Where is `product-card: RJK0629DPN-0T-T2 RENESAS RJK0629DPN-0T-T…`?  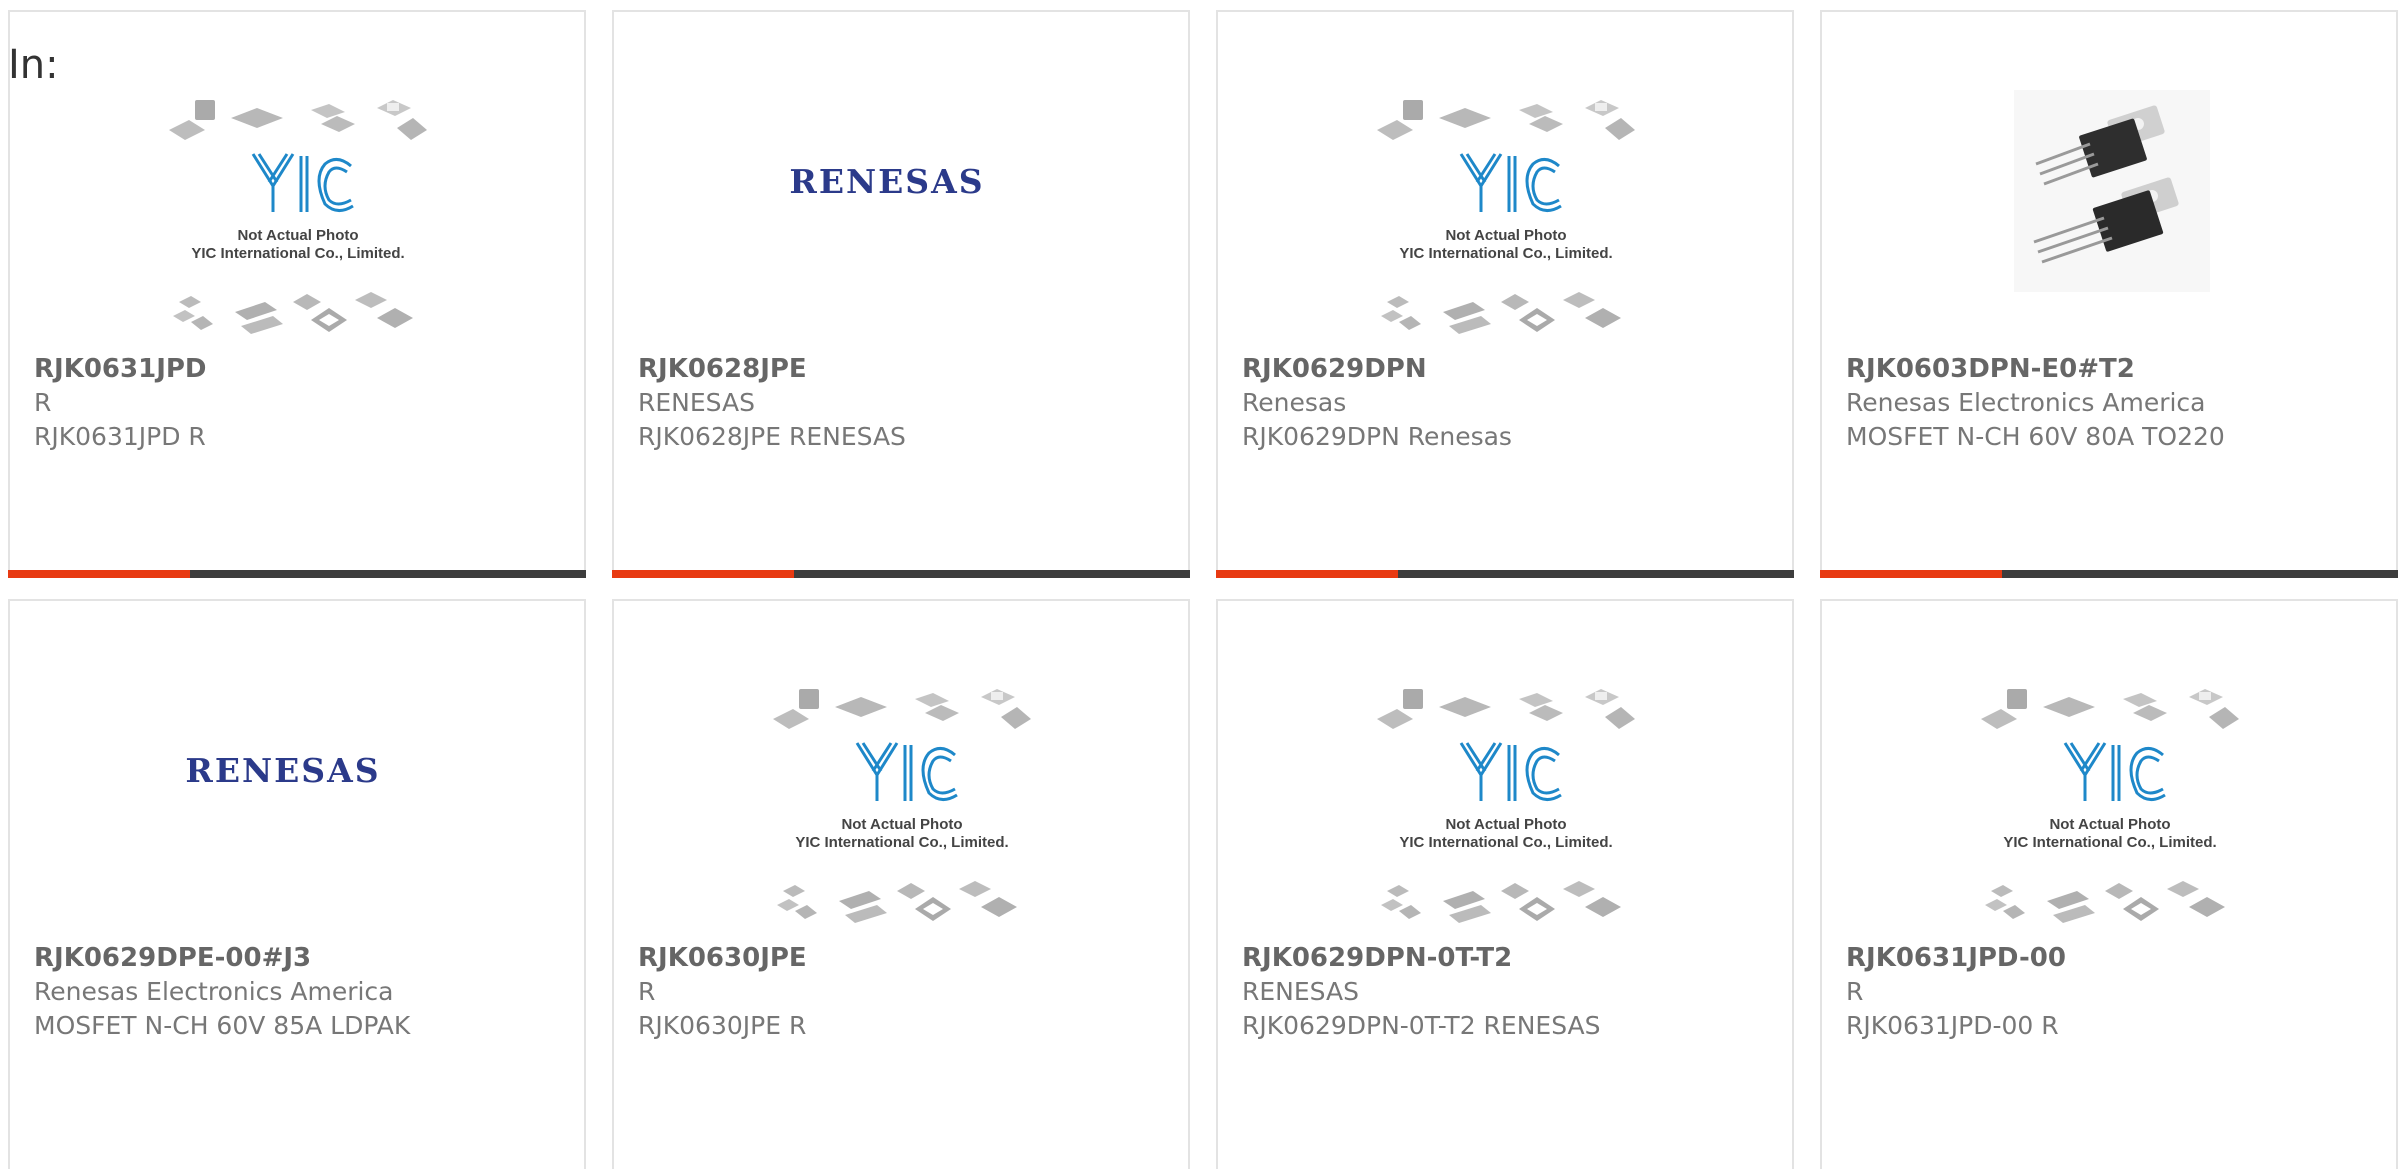
product-card: RJK0629DPN-0T-T2 RENESAS RJK0629DPN-0T-T… is located at coordinates (1505, 884).